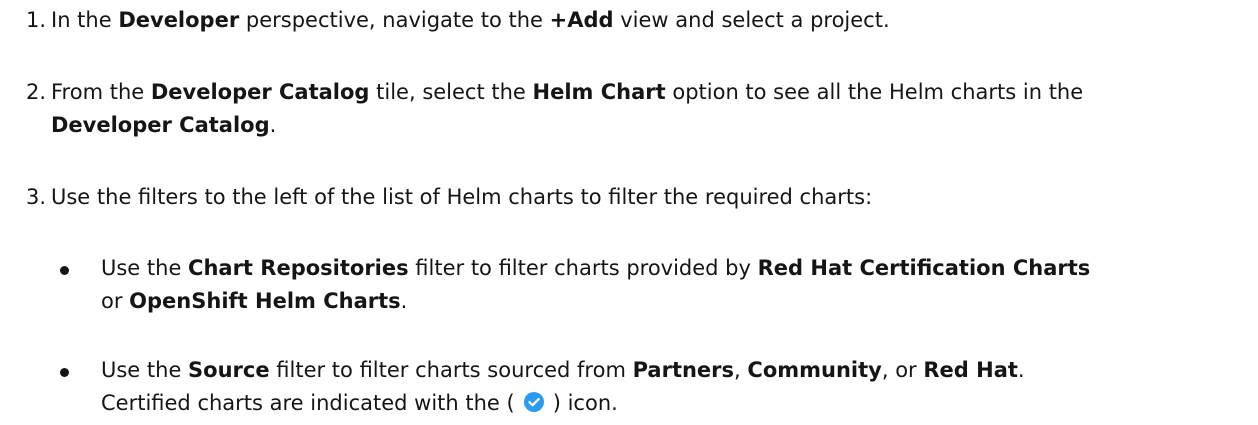 Image resolution: width=1258 pixels, height=425 pixels. Describe the element at coordinates (741, 370) in the screenshot. I see `text-segment: ,` at that location.